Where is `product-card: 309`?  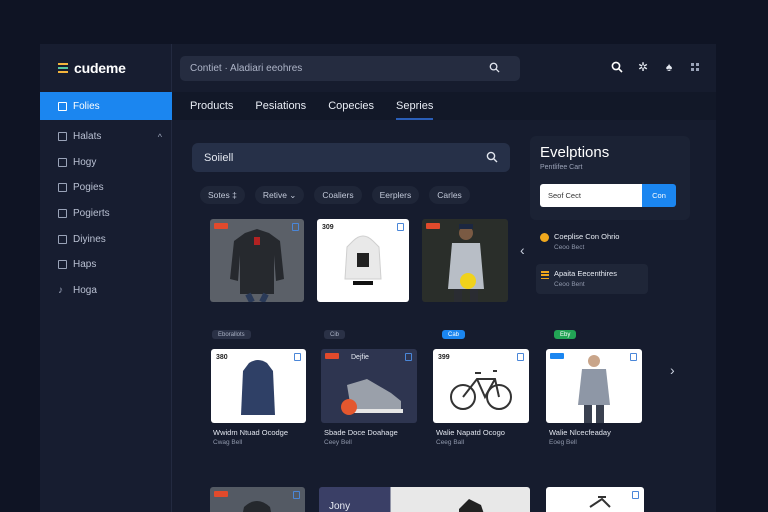 product-card: 309 is located at coordinates (363, 260).